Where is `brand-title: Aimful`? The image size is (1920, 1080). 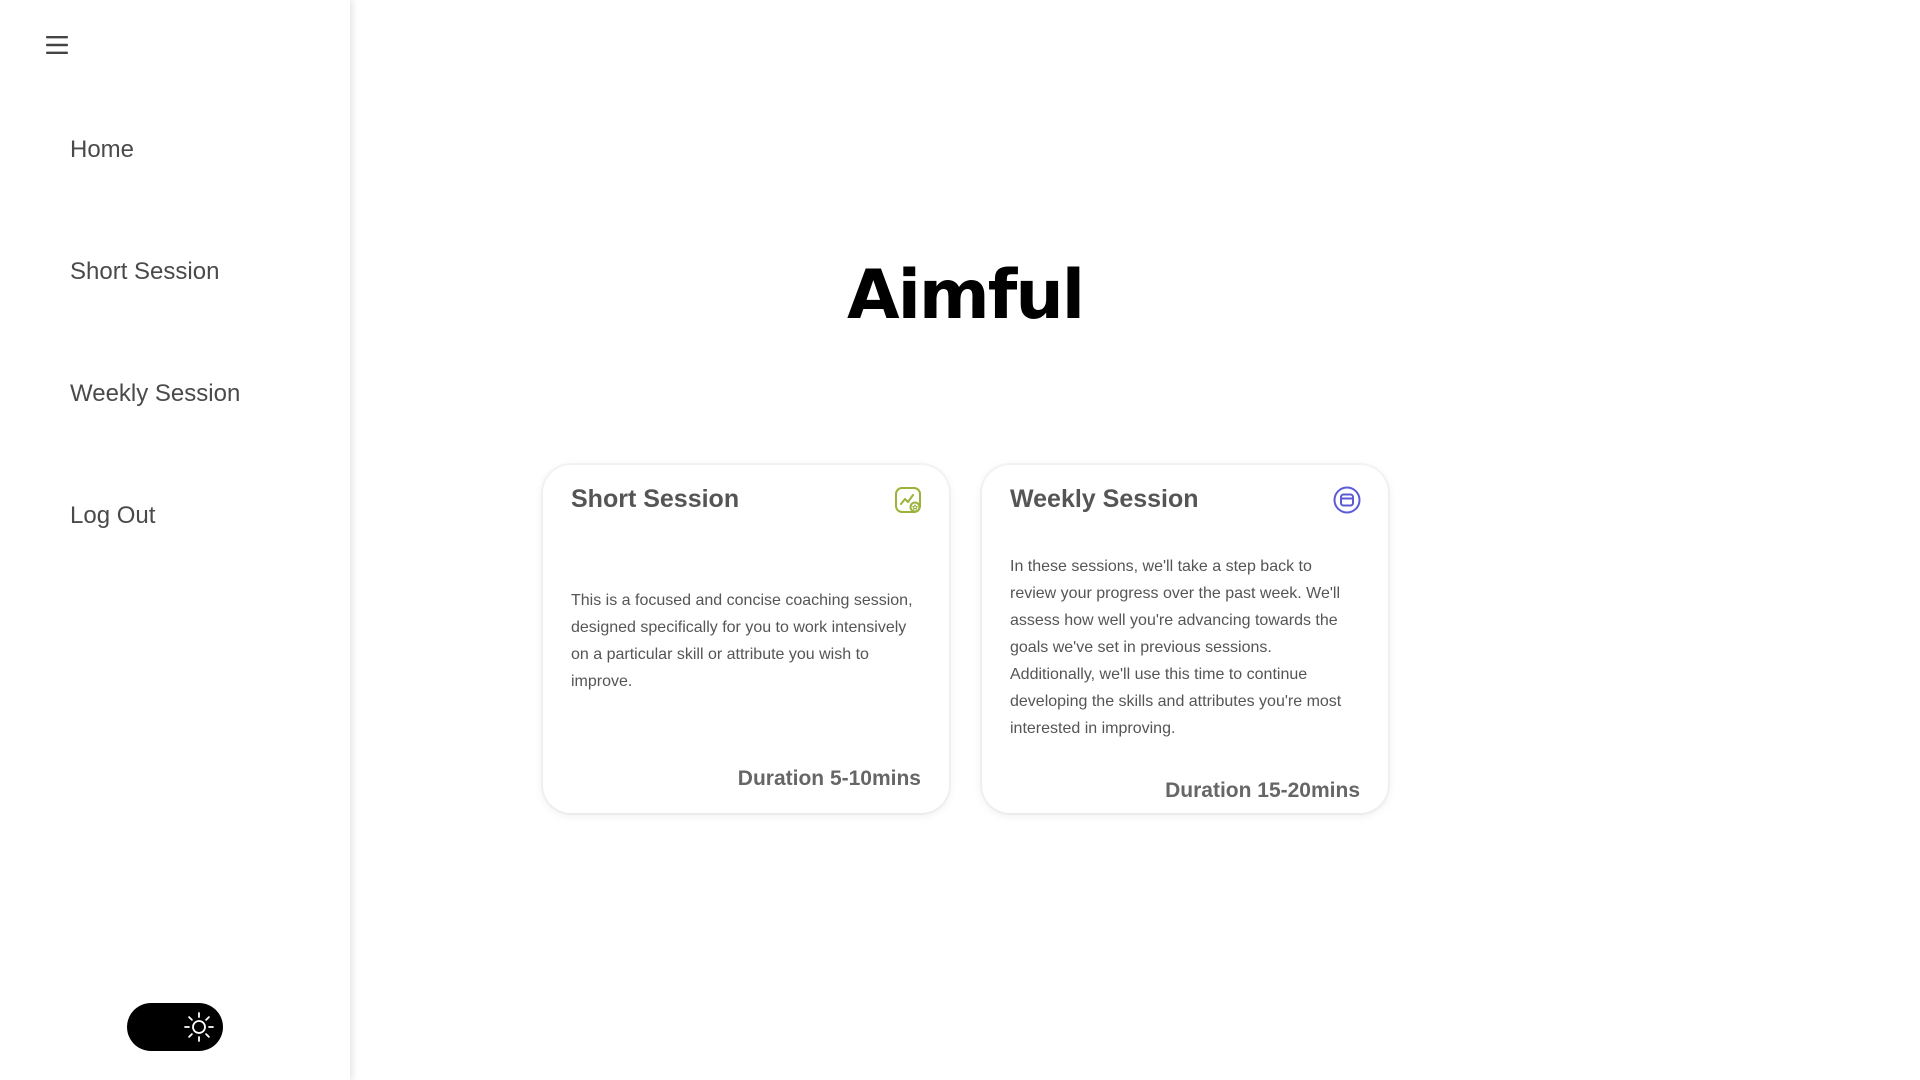
brand-title: Aimful is located at coordinates (965, 295).